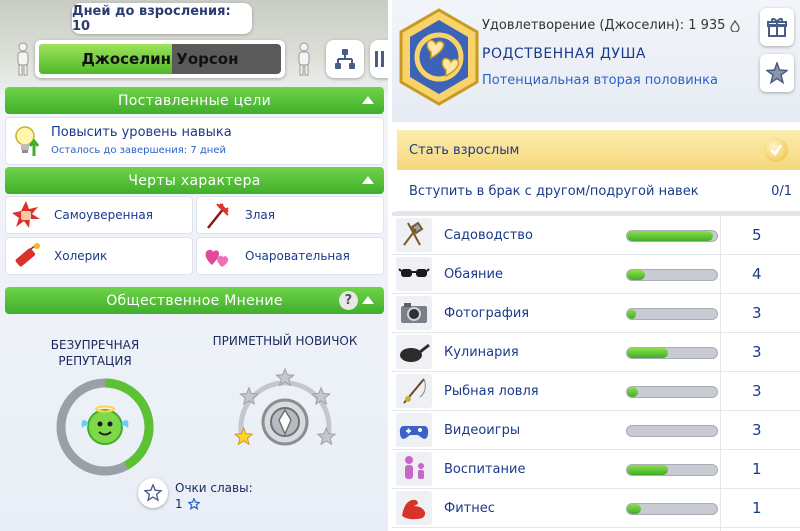 Image resolution: width=800 pixels, height=531 pixels. Describe the element at coordinates (23, 59) in the screenshot. I see `child-figure-icon` at that location.